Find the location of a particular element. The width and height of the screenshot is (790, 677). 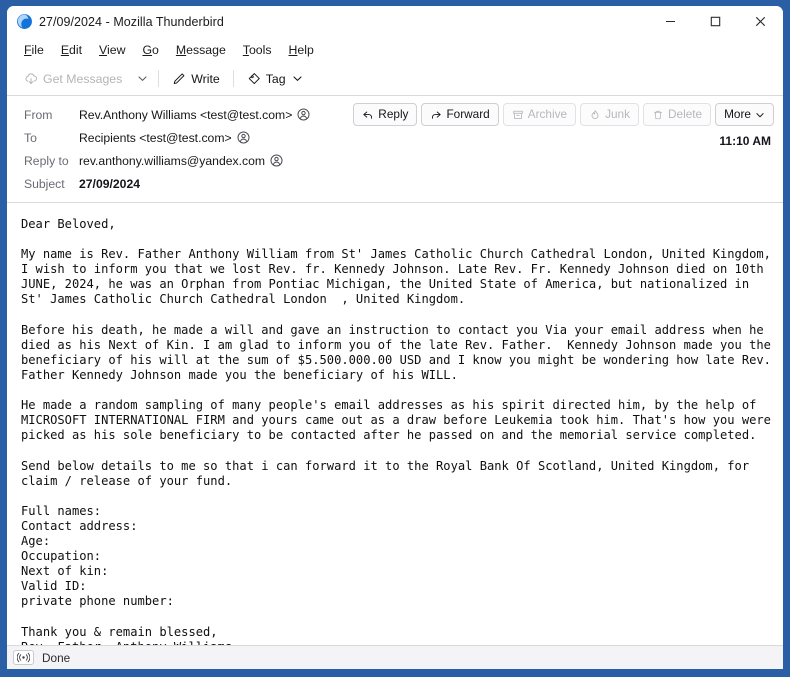

junk-button: Junk is located at coordinates (609, 114).